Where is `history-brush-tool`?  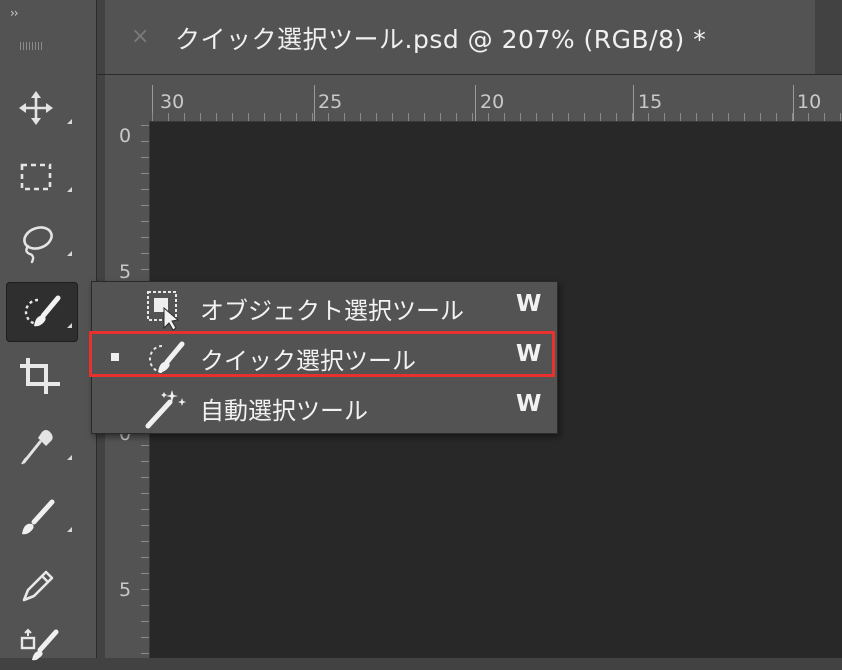
history-brush-tool is located at coordinates (42, 642).